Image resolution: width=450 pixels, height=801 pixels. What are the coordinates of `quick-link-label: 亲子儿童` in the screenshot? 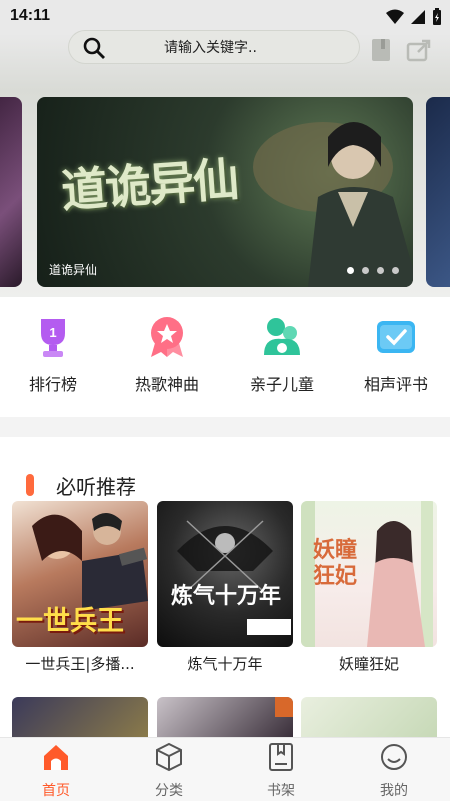 It's located at (281, 384).